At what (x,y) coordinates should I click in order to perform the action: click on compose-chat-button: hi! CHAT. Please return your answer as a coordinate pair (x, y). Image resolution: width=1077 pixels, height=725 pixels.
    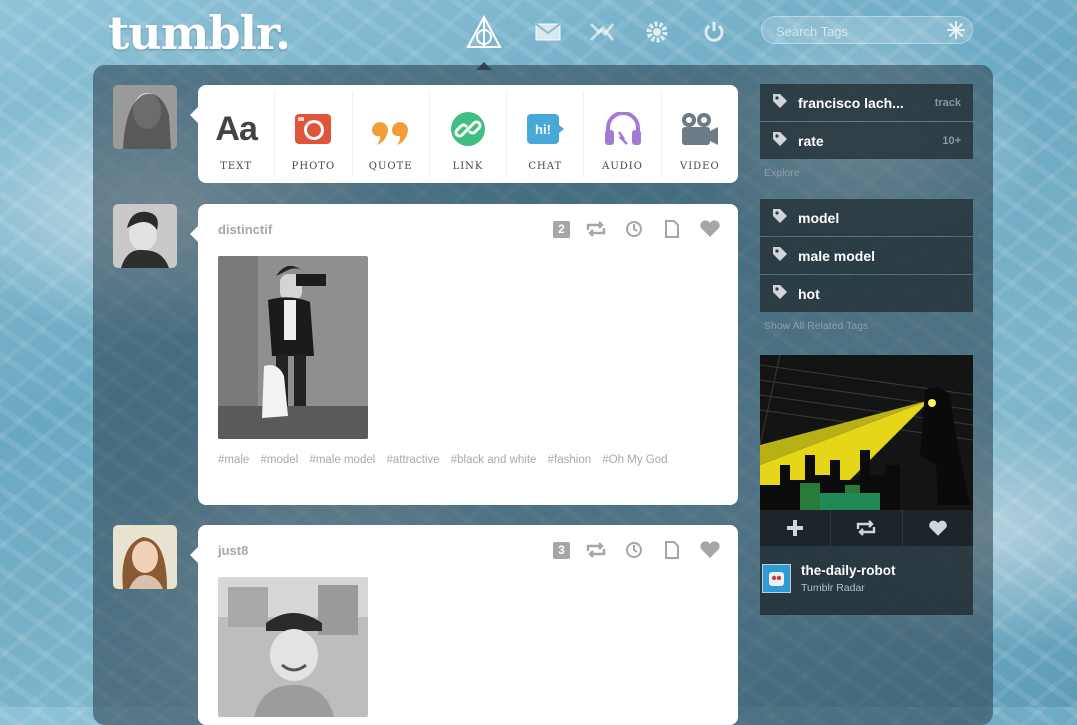
    Looking at the image, I should click on (546, 134).